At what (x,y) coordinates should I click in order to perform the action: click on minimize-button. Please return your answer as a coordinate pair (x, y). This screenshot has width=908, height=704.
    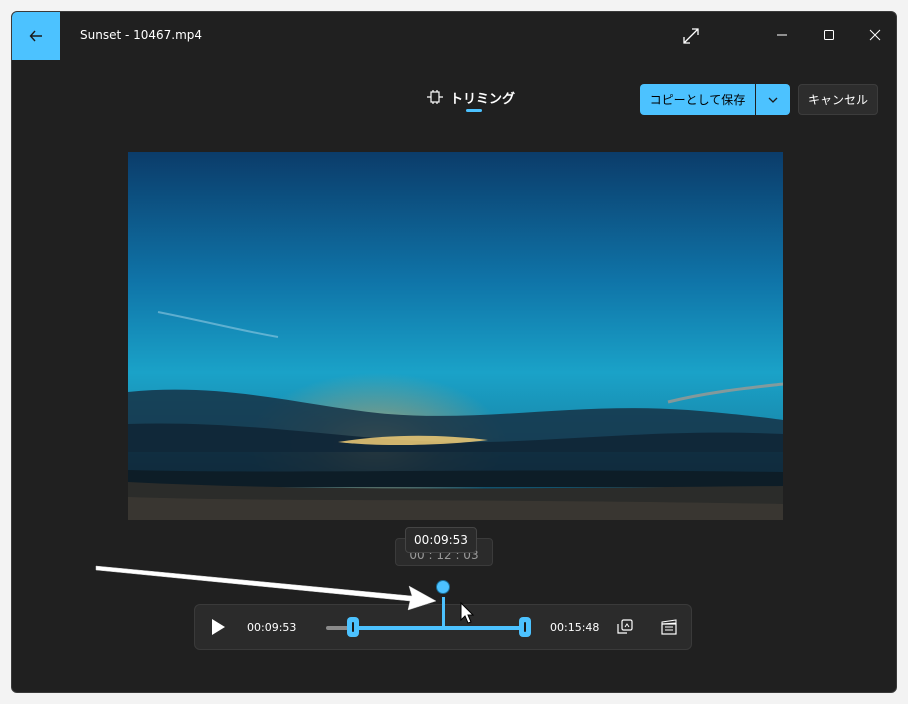
    Looking at the image, I should click on (782, 35).